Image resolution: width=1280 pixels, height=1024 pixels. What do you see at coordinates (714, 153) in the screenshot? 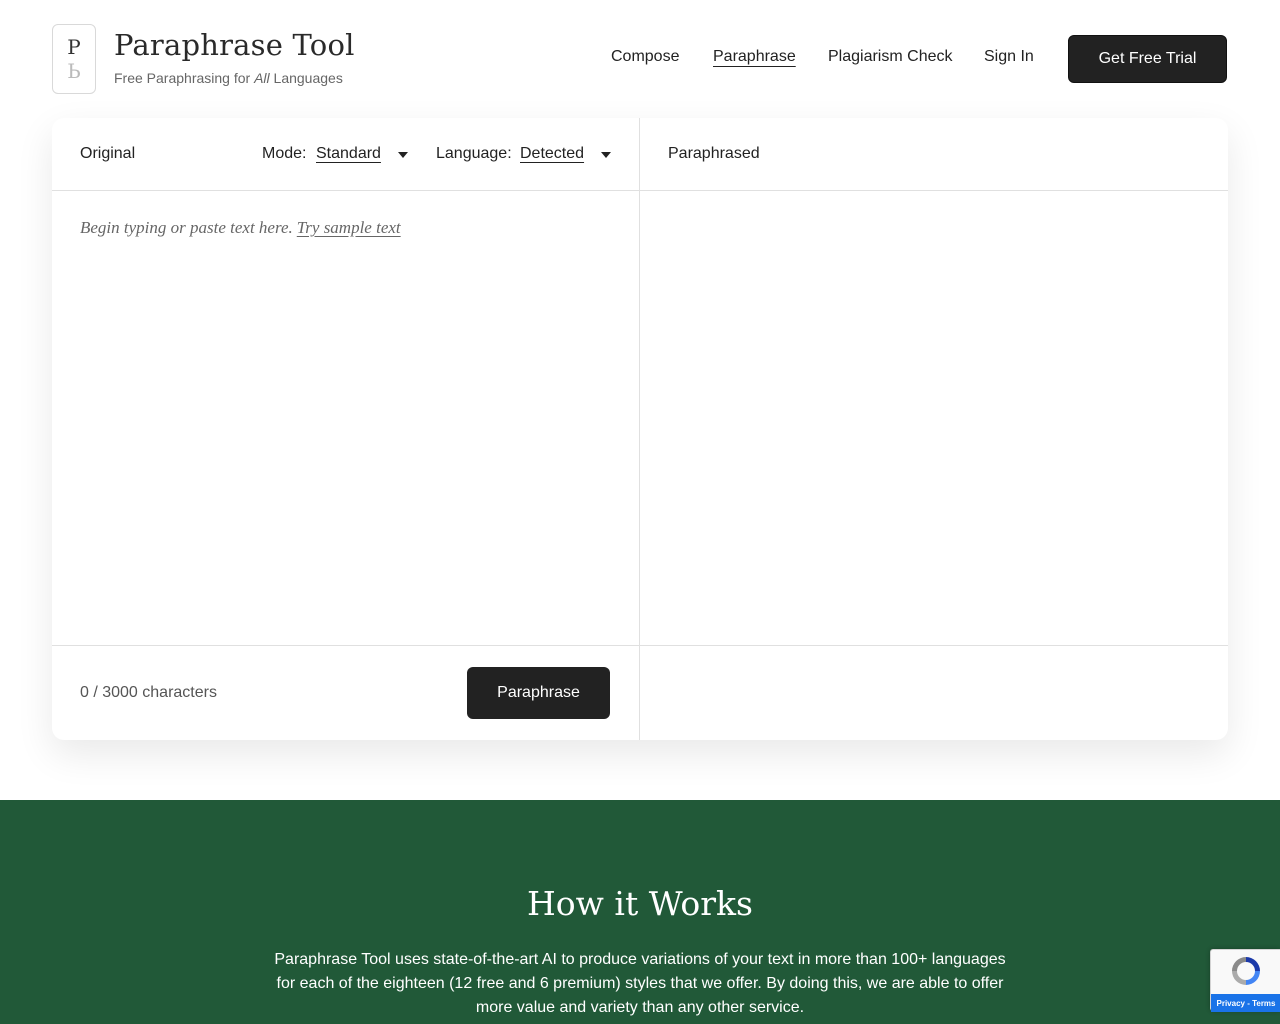
I see `paraphrased-label: Paraphrased` at bounding box center [714, 153].